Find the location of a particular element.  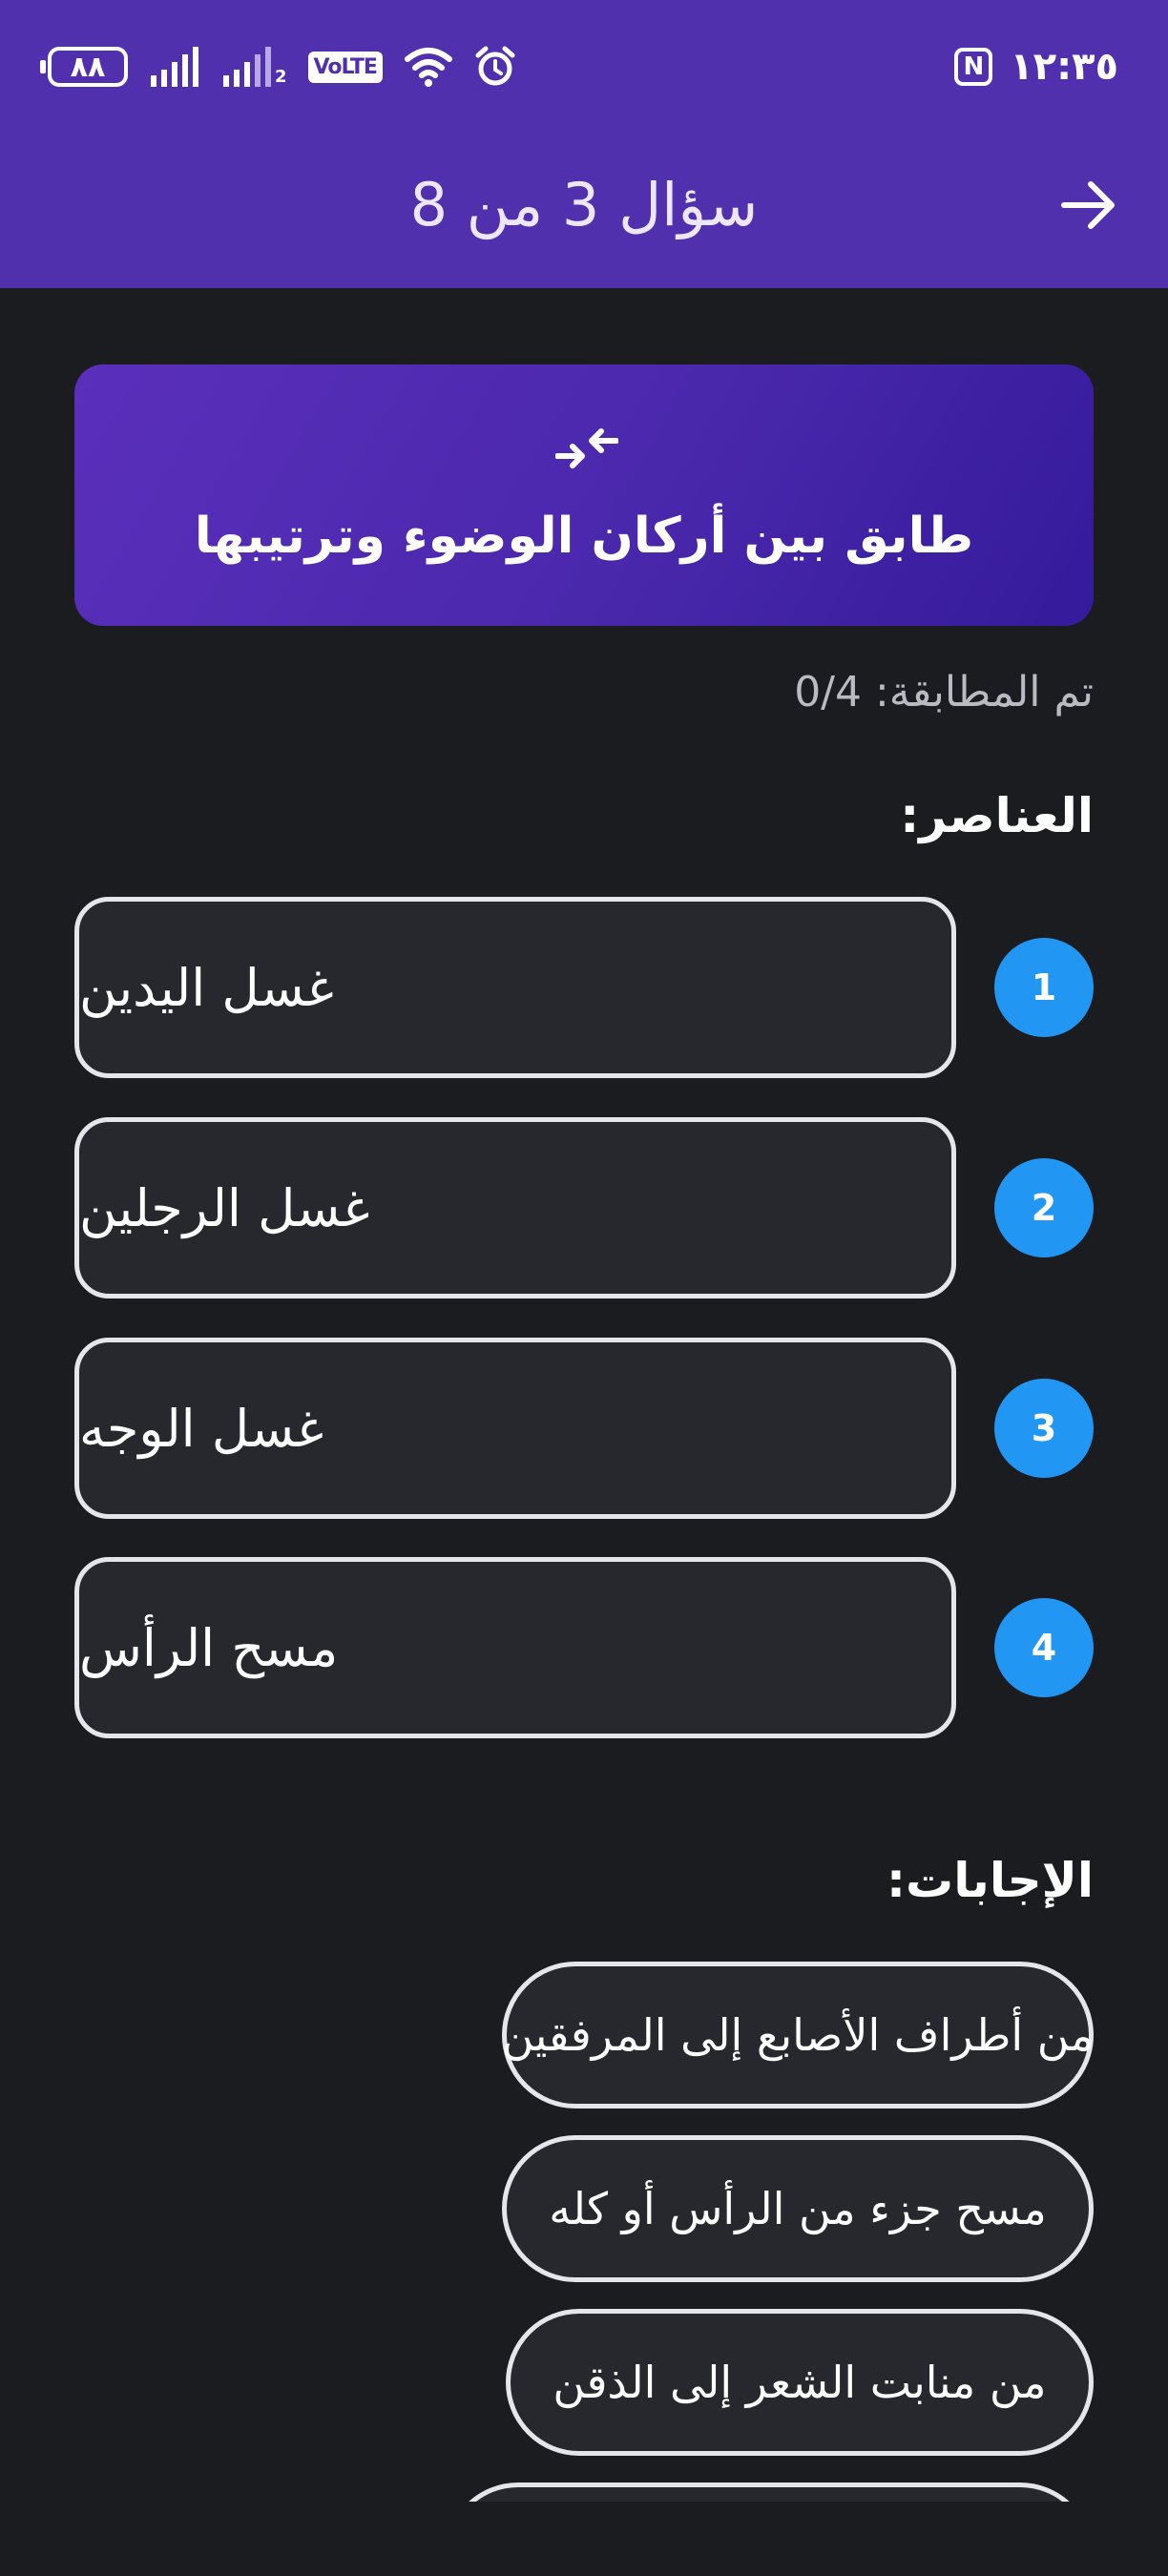

item-row: غسل اليدين 1 is located at coordinates (584, 987).